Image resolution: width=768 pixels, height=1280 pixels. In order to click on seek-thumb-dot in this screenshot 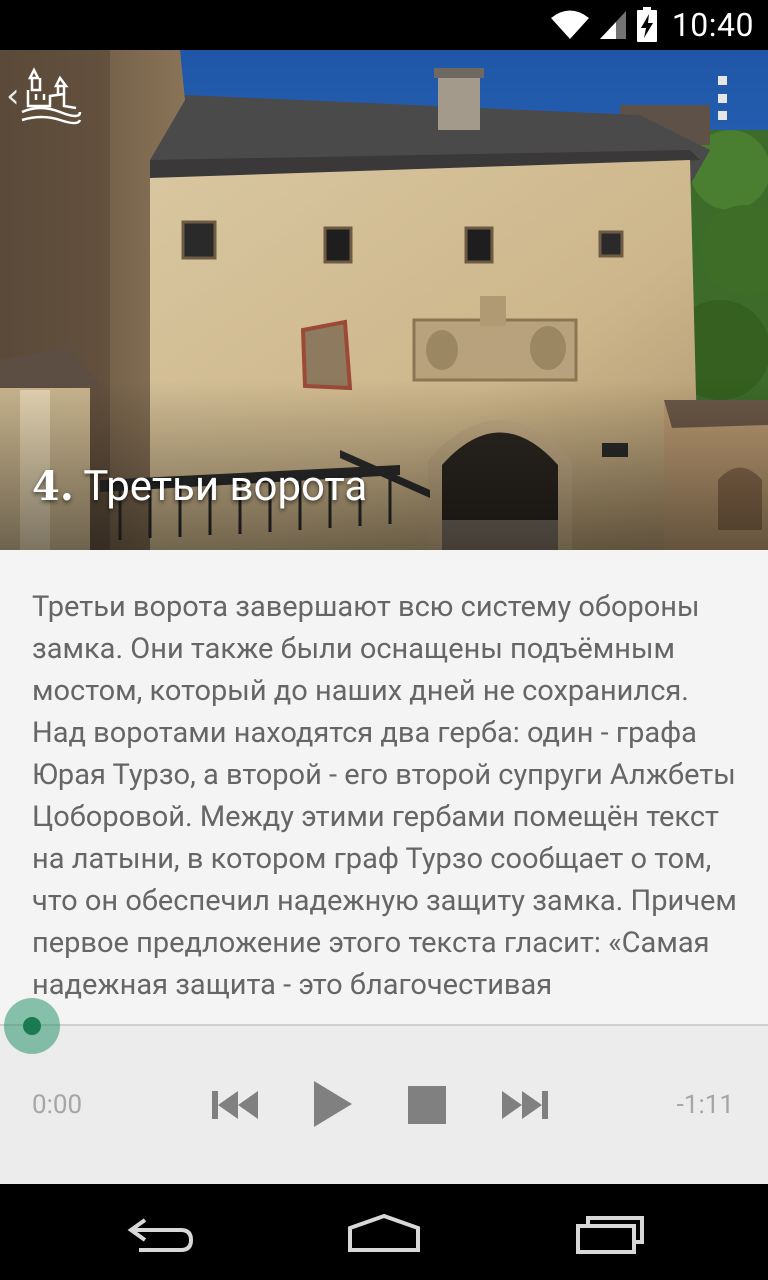, I will do `click(32, 1026)`.